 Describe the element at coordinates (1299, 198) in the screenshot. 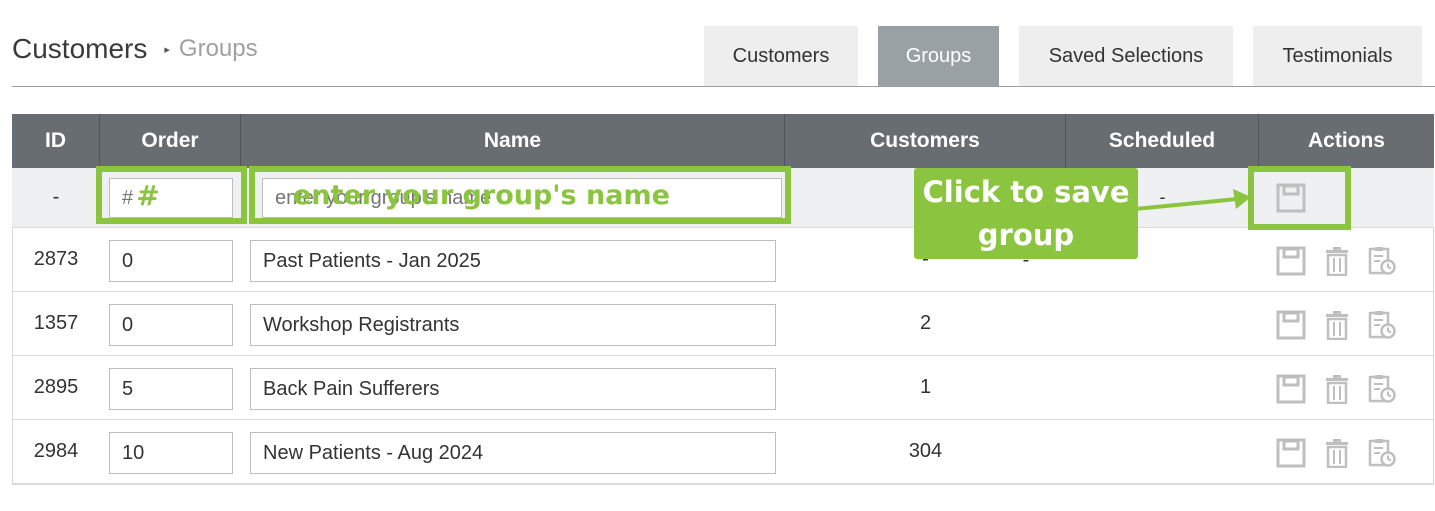

I see `save-highlight-box` at that location.